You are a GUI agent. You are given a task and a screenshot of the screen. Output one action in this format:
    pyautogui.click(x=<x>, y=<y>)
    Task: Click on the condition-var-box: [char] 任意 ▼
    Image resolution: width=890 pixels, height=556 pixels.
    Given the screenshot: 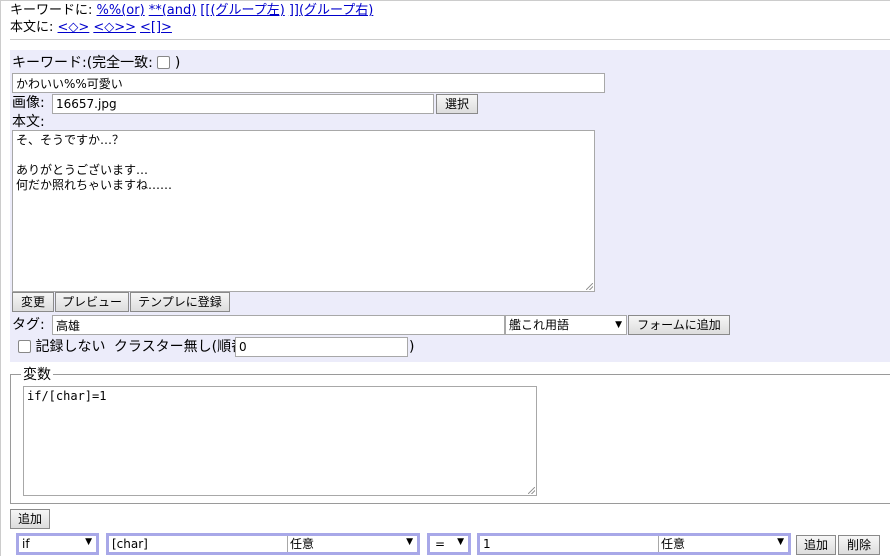 What is the action you would take?
    pyautogui.click(x=263, y=544)
    